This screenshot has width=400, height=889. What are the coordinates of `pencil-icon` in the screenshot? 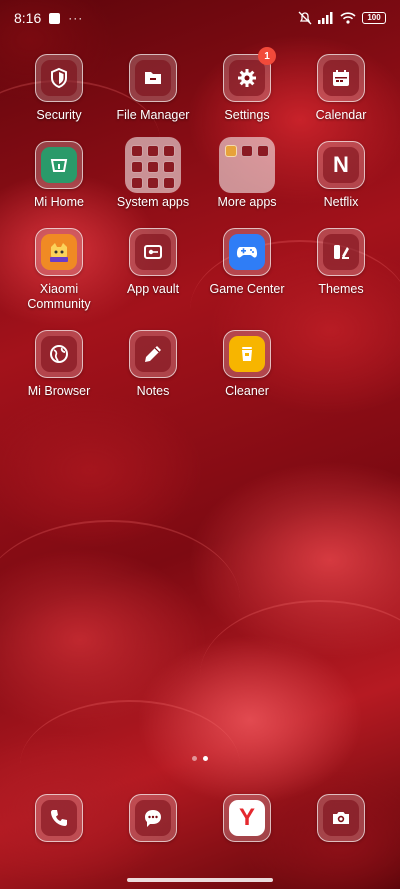 It's located at (153, 354).